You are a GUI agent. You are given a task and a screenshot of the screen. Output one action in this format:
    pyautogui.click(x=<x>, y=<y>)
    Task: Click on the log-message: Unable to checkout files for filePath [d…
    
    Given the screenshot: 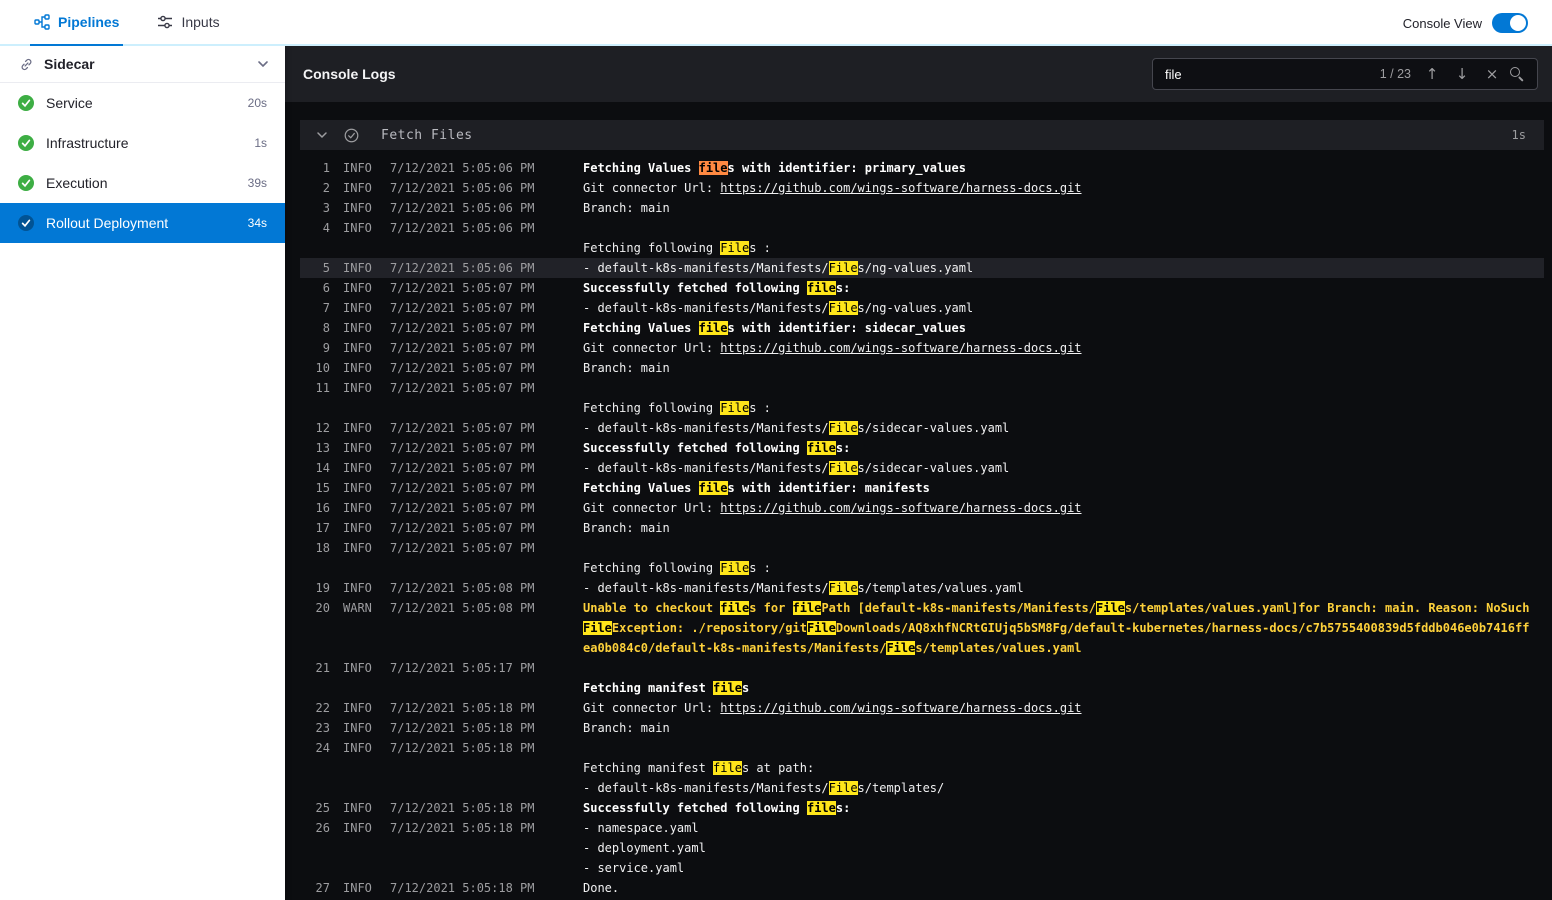 What is the action you would take?
    pyautogui.click(x=1056, y=628)
    